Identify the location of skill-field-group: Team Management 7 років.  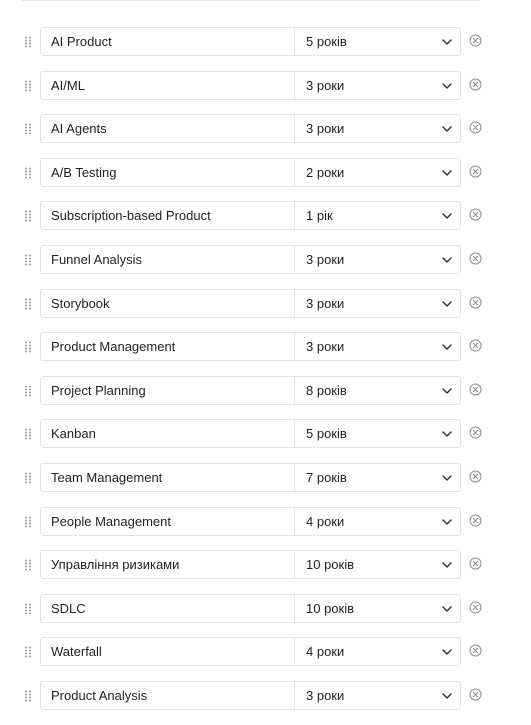
(250, 477).